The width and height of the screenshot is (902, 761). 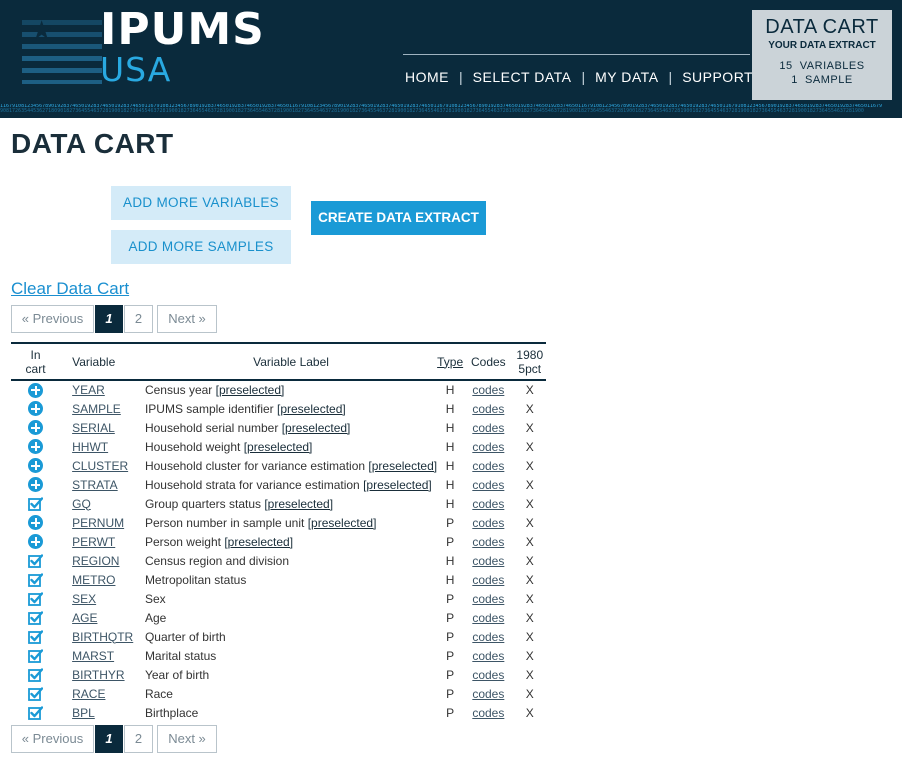 What do you see at coordinates (95, 561) in the screenshot?
I see `variable-name-link: REGION` at bounding box center [95, 561].